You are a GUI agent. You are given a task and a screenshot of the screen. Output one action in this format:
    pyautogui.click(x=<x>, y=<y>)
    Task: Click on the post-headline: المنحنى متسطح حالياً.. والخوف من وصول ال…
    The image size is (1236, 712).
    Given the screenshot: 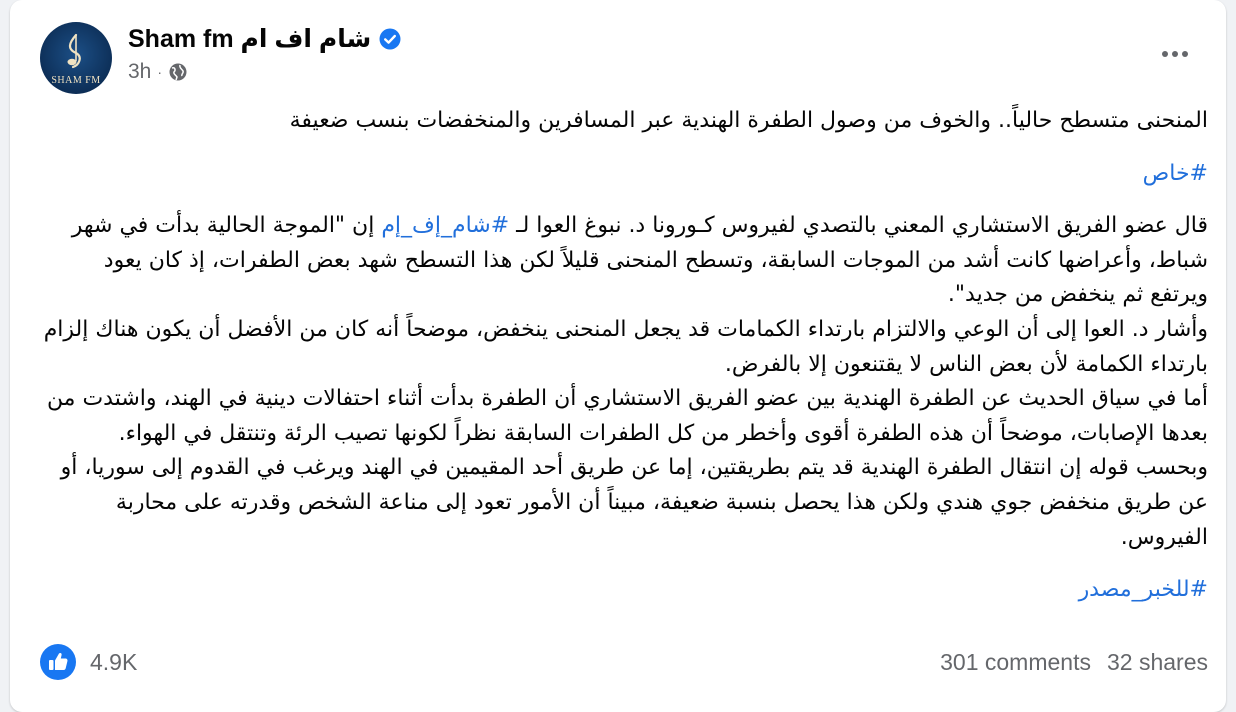 What is the action you would take?
    pyautogui.click(x=748, y=120)
    